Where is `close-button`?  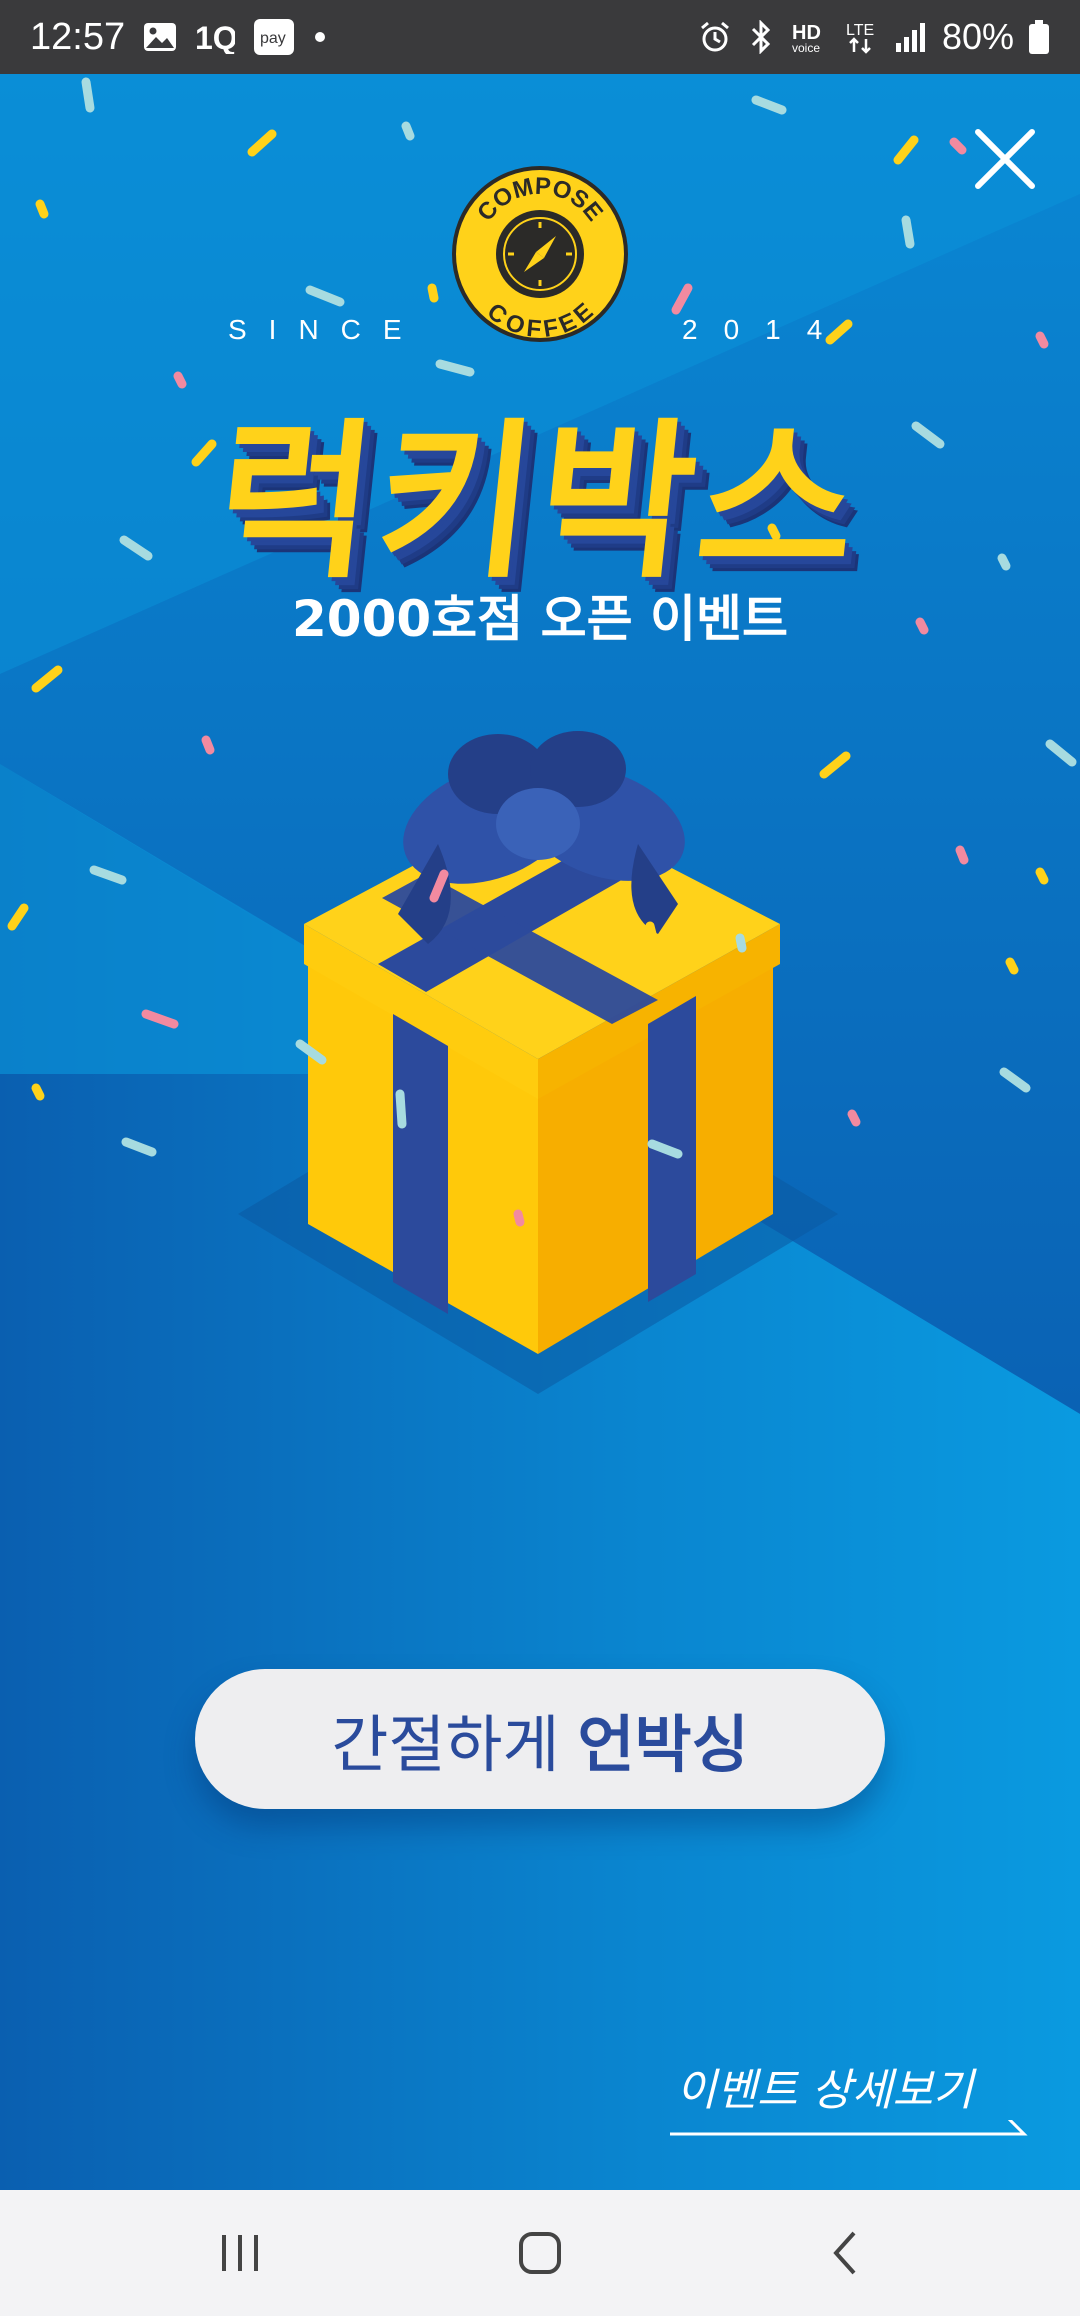 close-button is located at coordinates (1005, 159).